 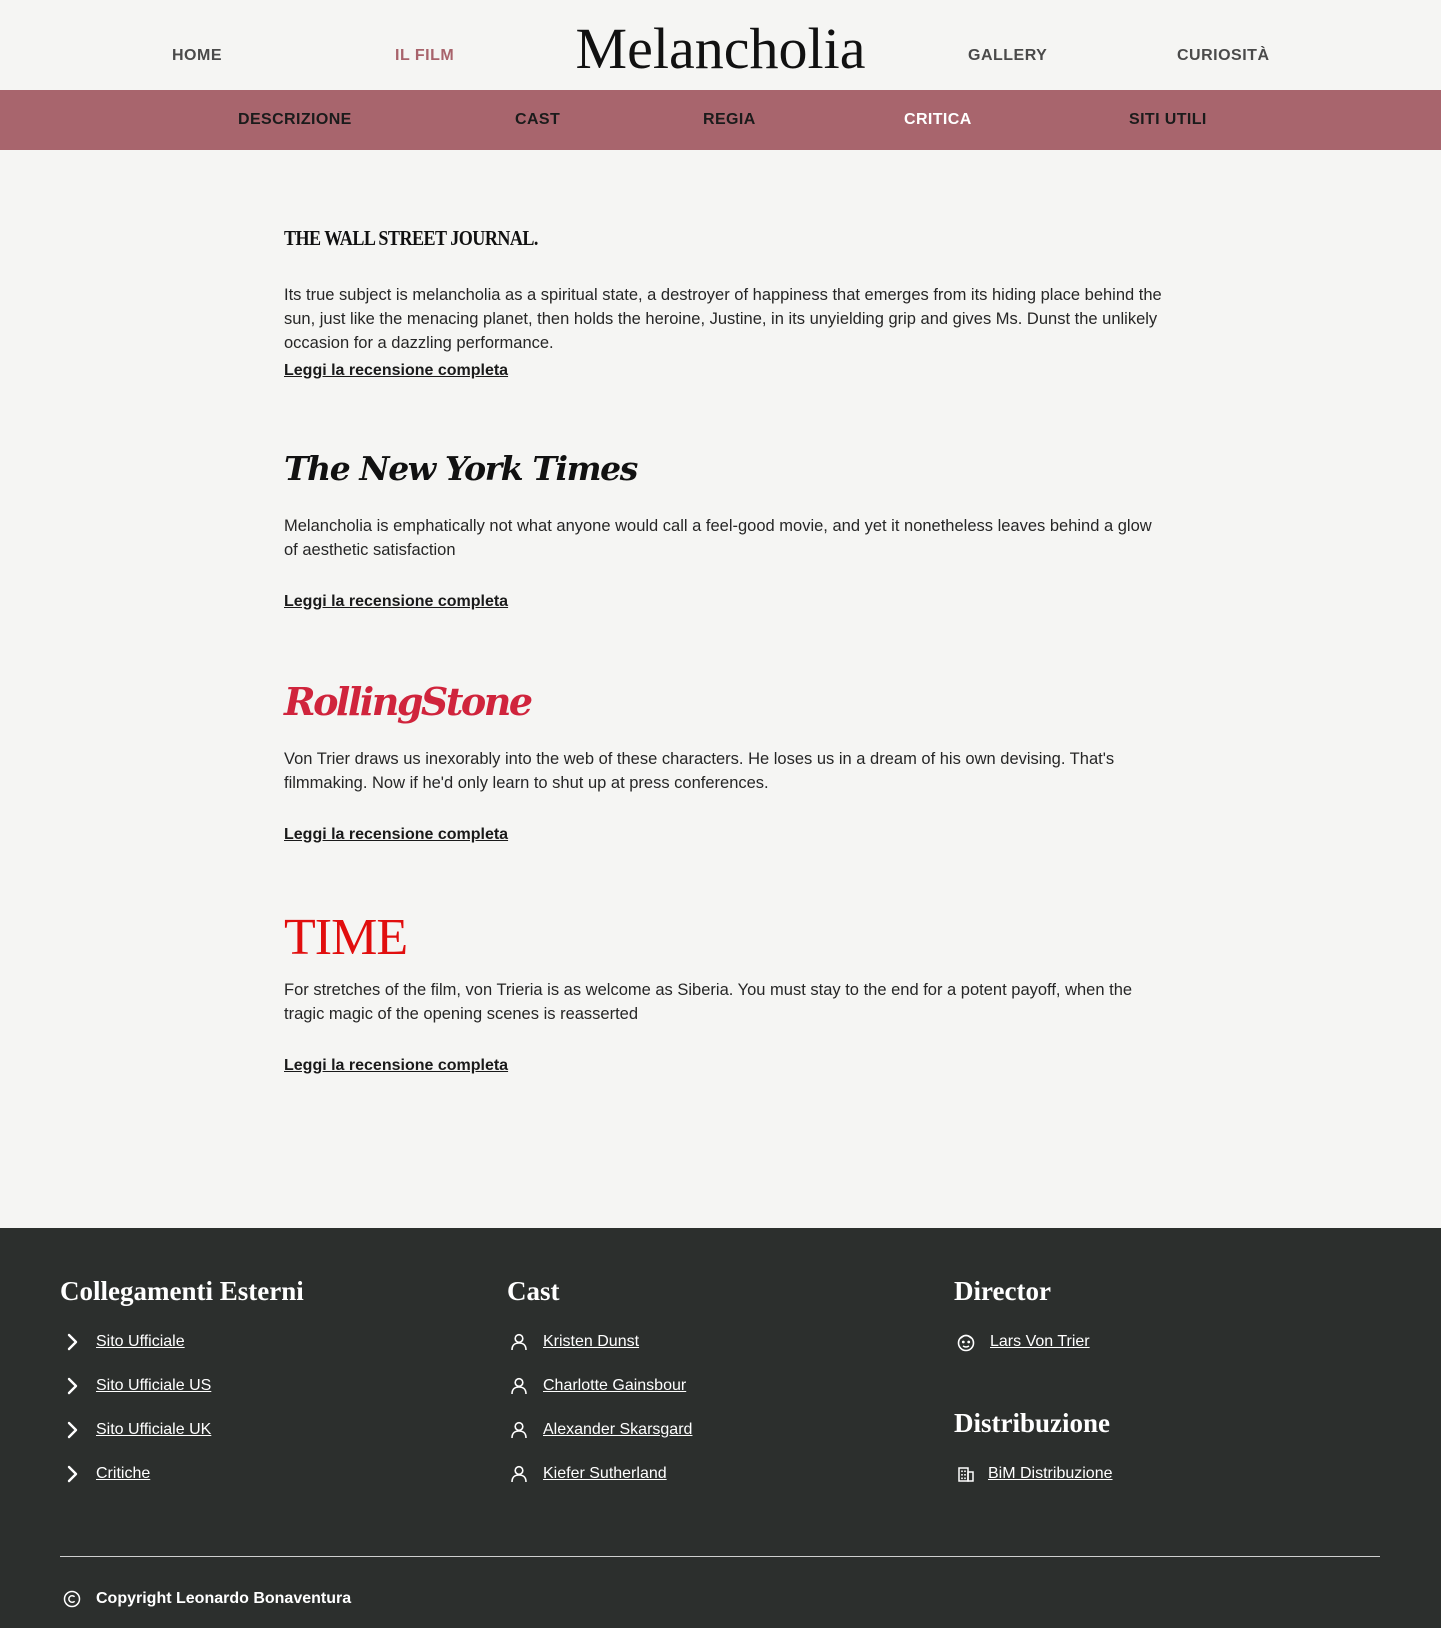 What do you see at coordinates (1040, 1342) in the screenshot?
I see `link-lars-von-trier: Lars Von Trier` at bounding box center [1040, 1342].